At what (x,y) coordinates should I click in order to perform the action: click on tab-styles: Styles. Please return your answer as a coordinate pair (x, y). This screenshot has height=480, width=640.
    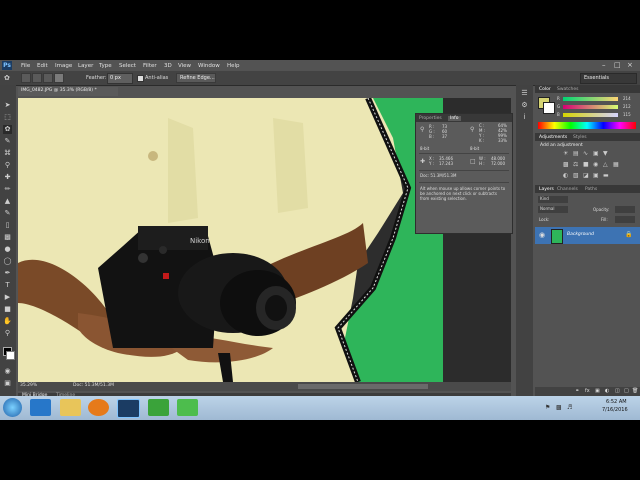
    Looking at the image, I should click on (580, 137).